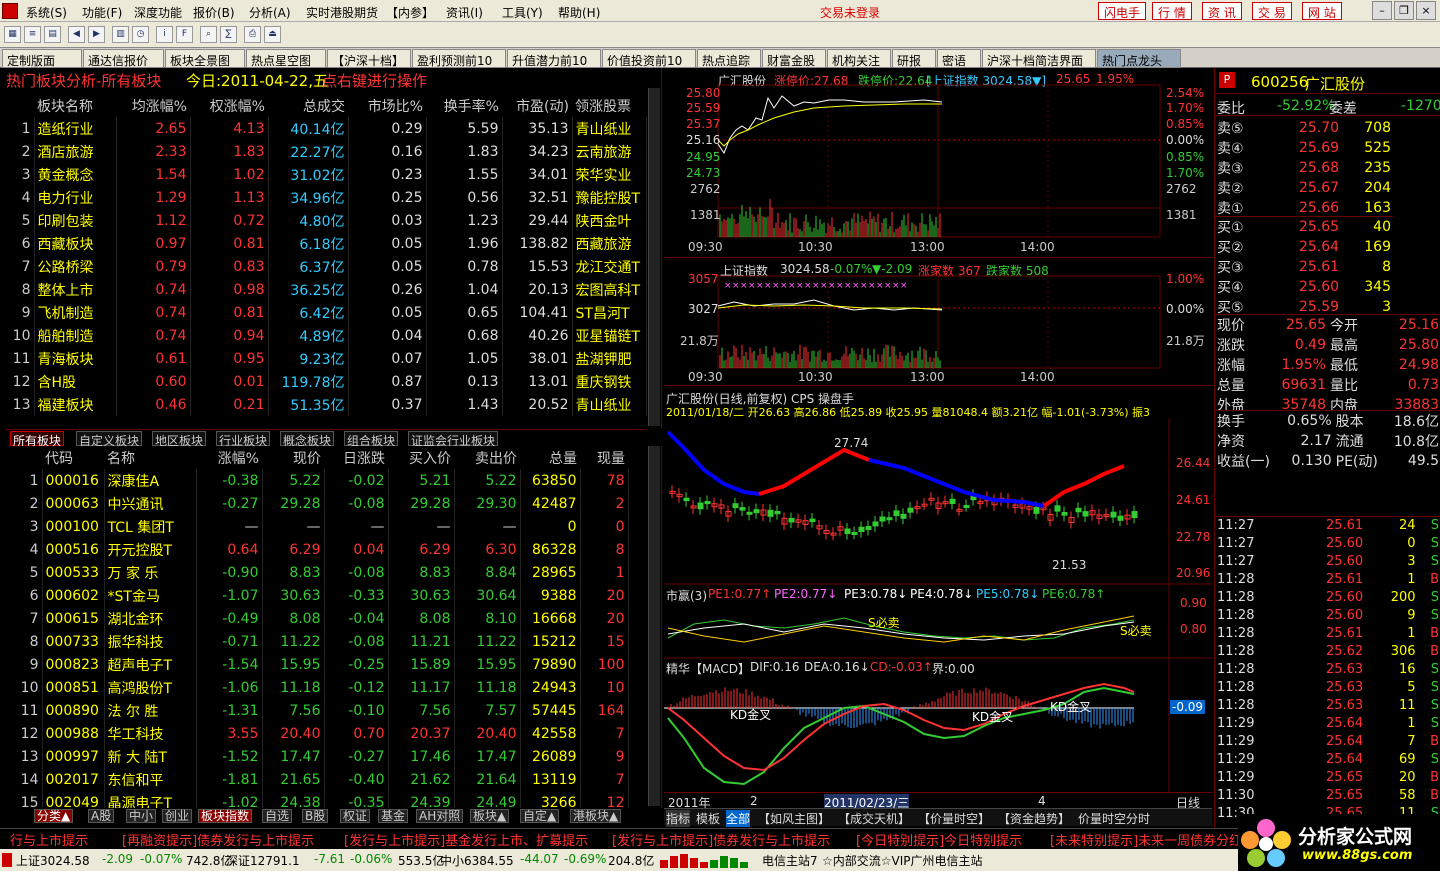 This screenshot has width=1440, height=871. I want to click on sector-row: 1 造纸行业 2.65 4.13 40.14亿 0.29 5.59 35.13 青山纸业, so click(326, 128).